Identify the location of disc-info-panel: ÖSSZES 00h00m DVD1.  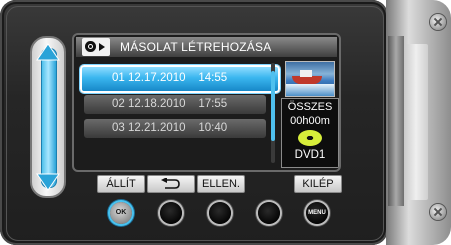
(310, 133).